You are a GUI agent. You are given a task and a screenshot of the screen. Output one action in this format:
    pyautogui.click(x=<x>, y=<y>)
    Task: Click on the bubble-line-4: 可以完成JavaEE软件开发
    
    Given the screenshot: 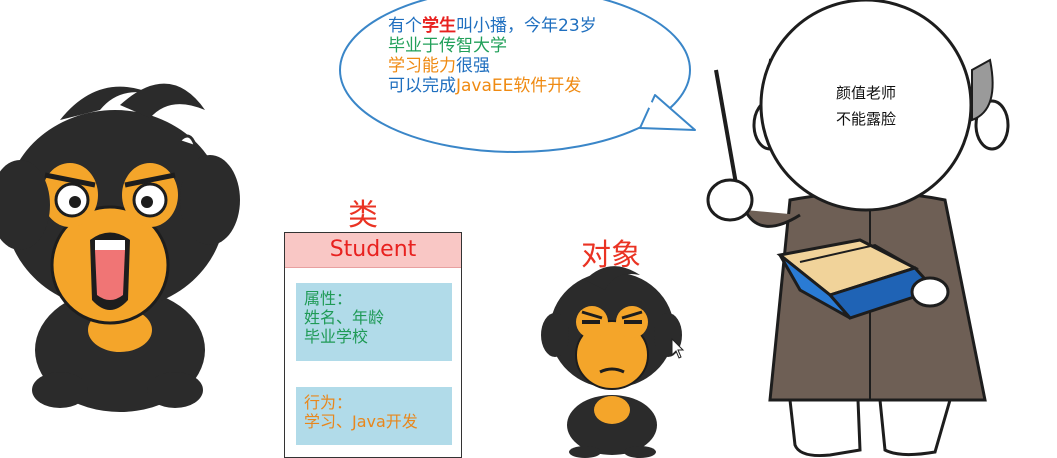 What is the action you would take?
    pyautogui.click(x=492, y=86)
    